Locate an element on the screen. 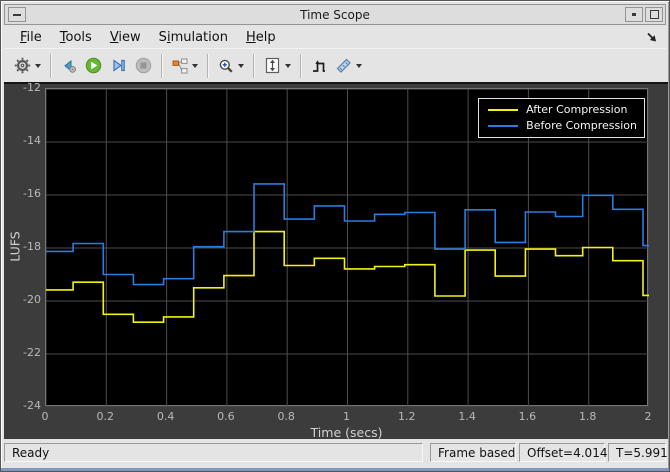  minimize-button is located at coordinates (634, 14).